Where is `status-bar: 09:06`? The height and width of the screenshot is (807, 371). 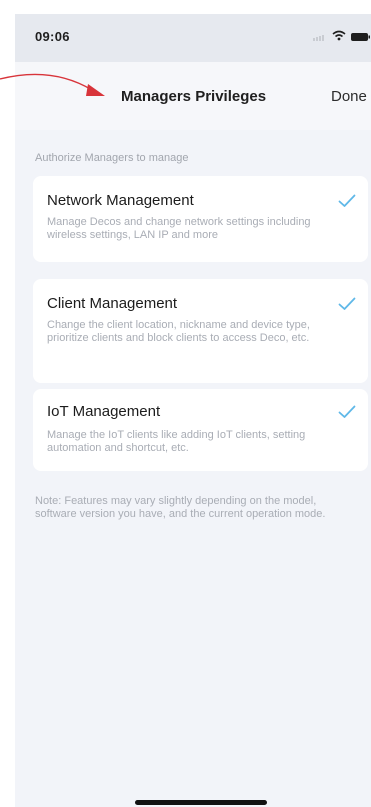
status-bar: 09:06 is located at coordinates (193, 38).